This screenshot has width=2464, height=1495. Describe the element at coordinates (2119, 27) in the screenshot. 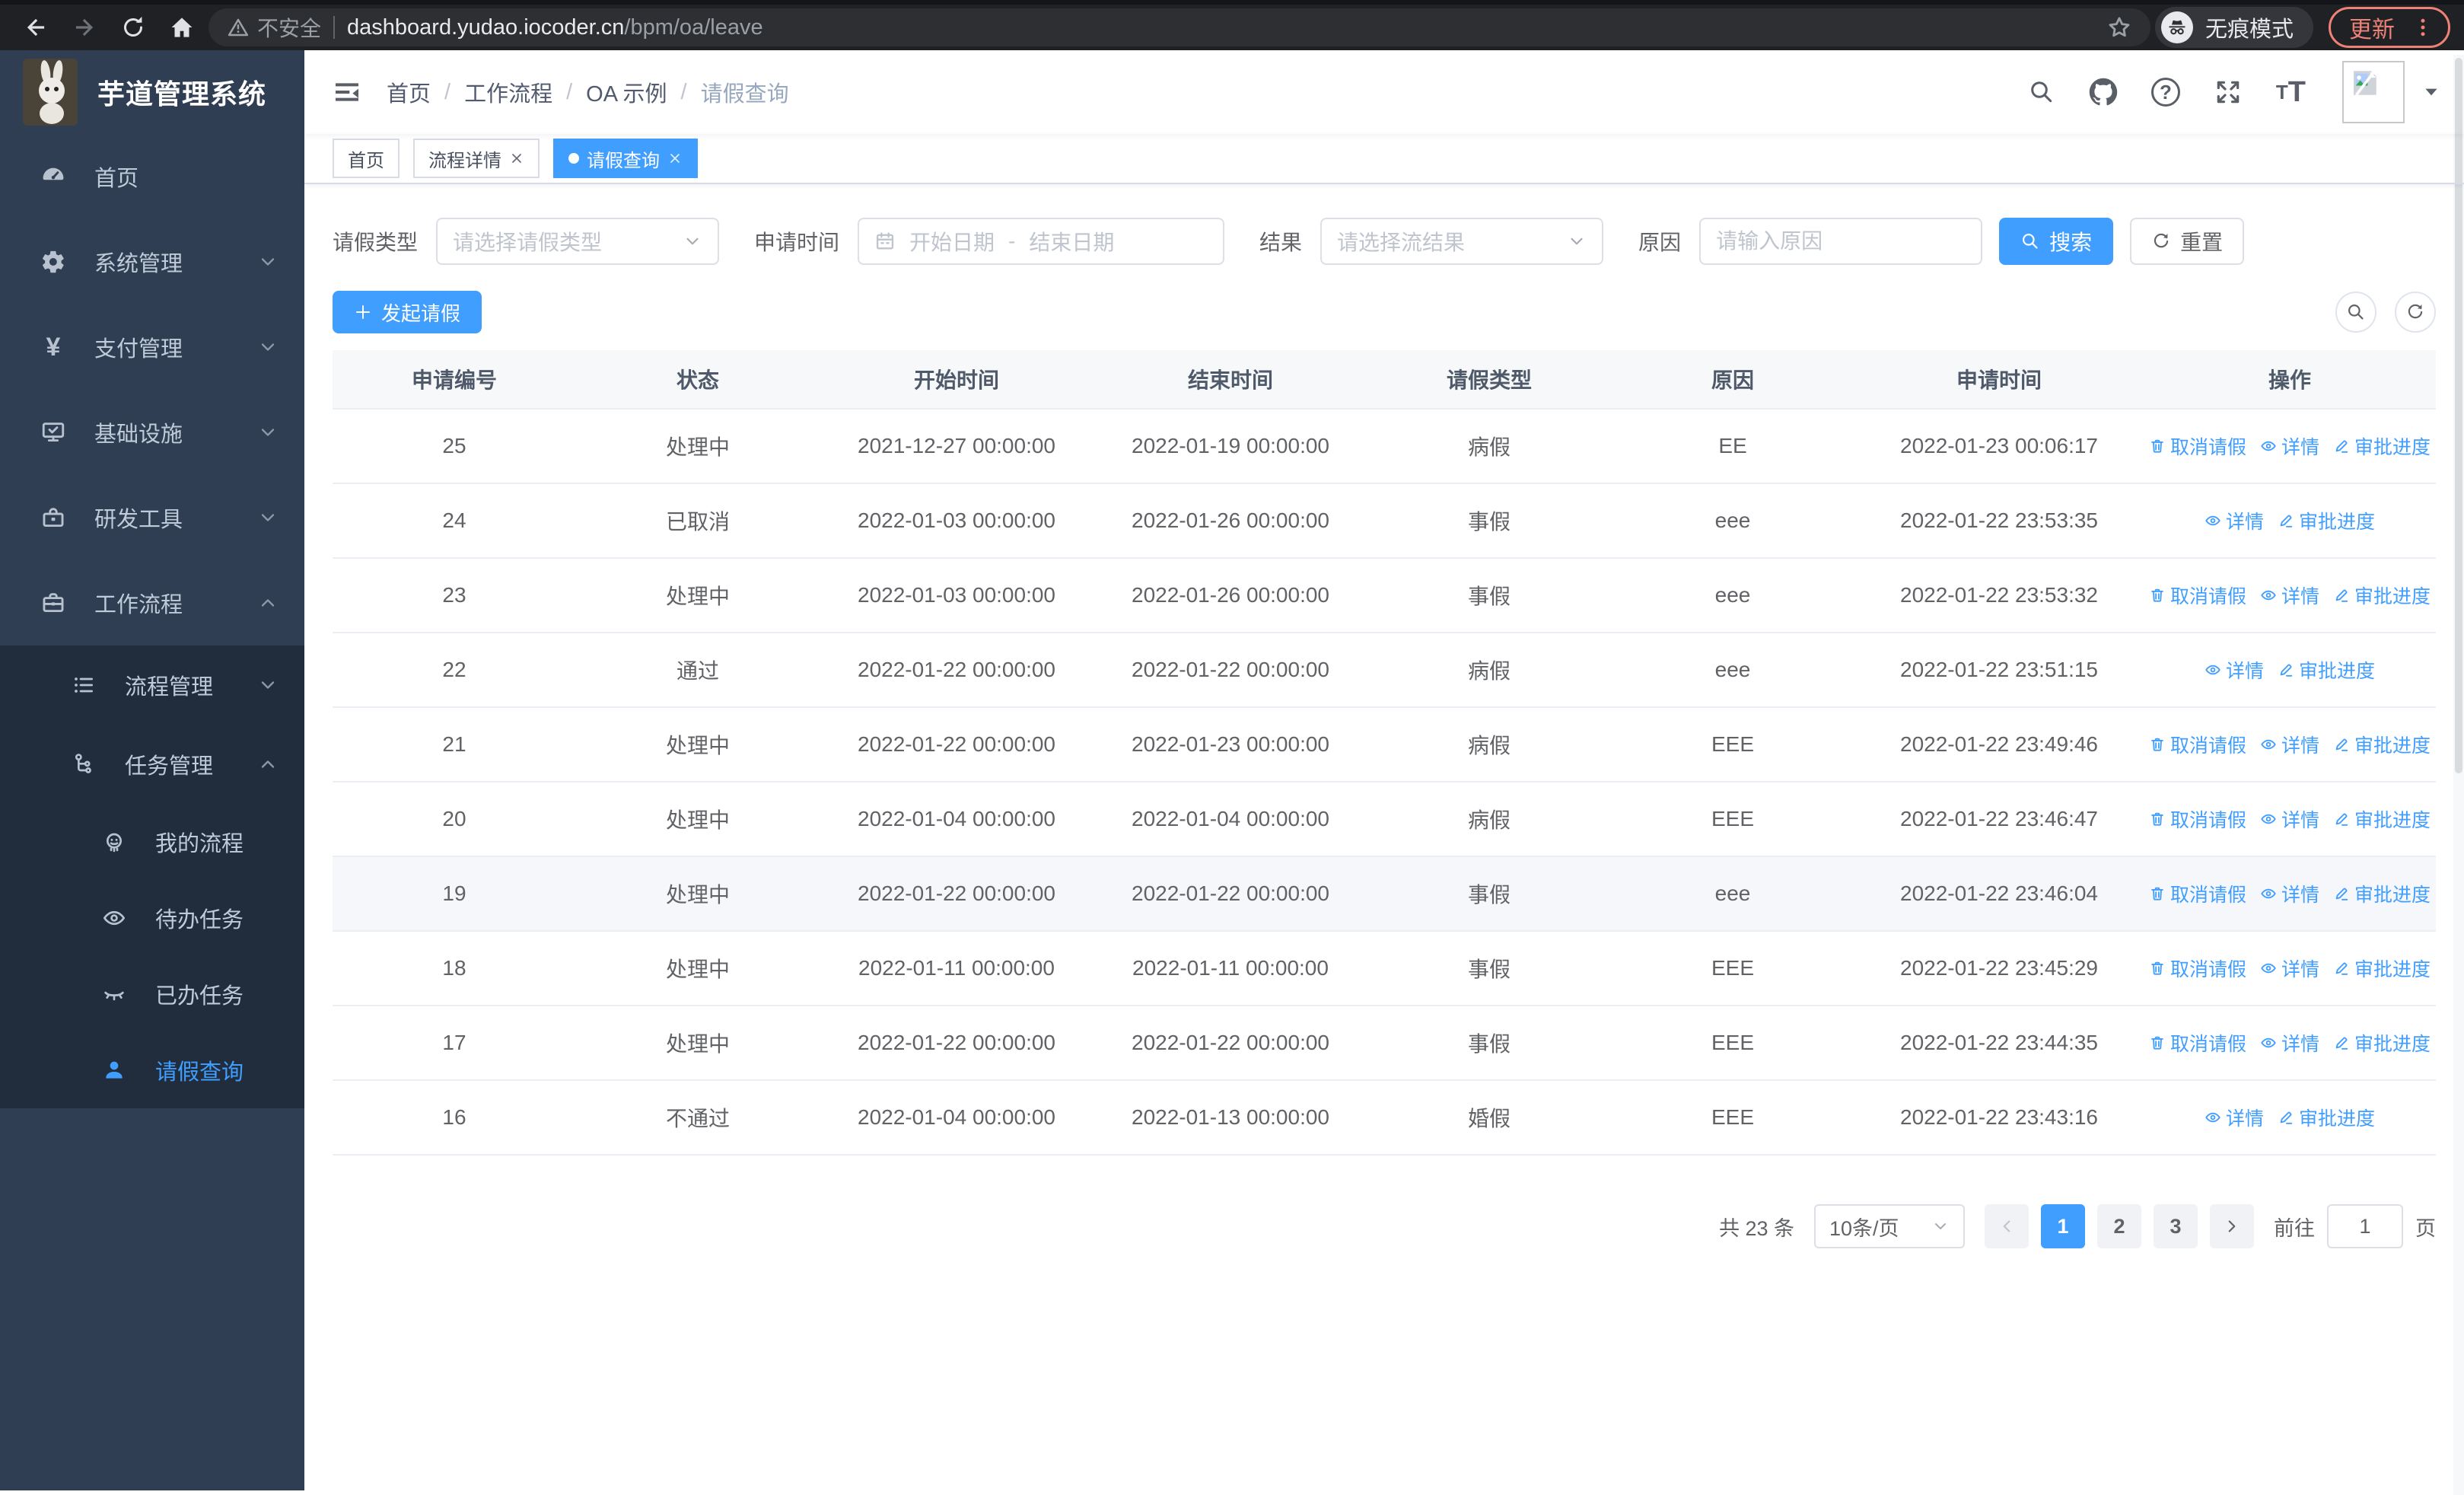

I see `bookmark-star-button` at that location.